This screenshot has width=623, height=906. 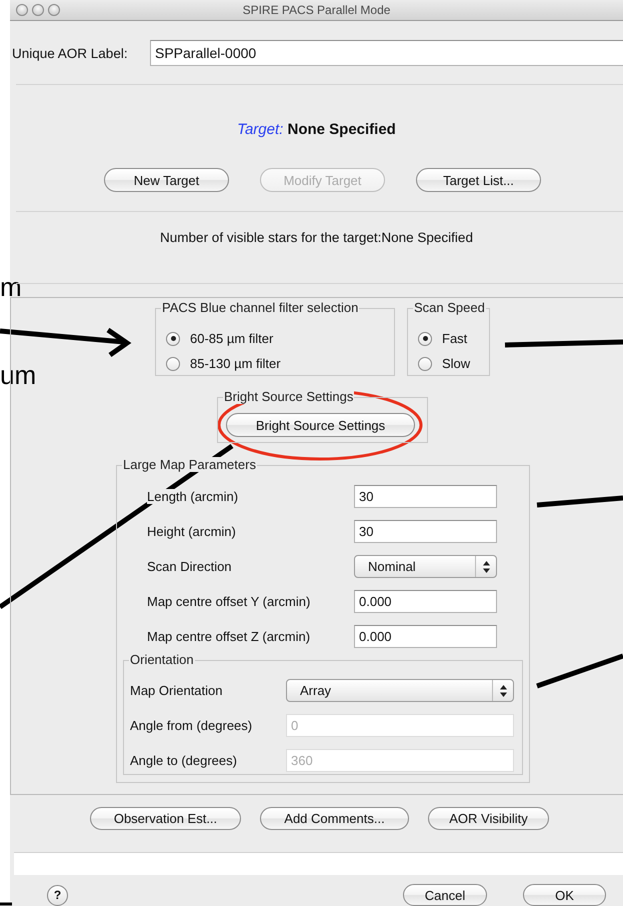 I want to click on window-title: SPIRE PACS Parallel Mode, so click(x=316, y=10).